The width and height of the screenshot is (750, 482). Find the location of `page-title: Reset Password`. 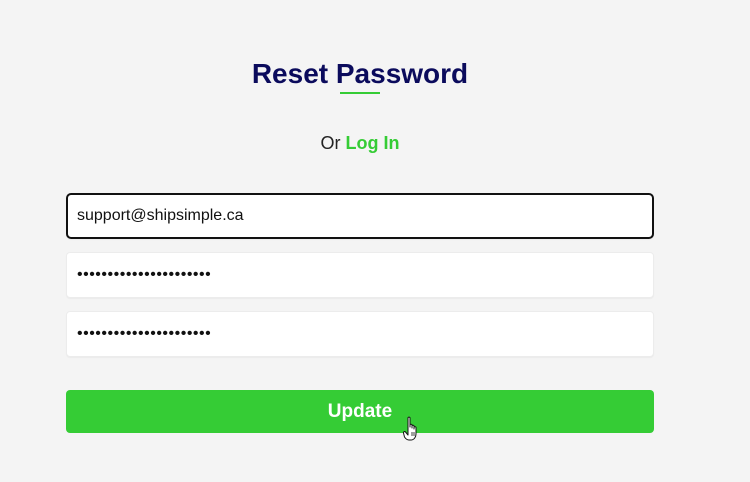

page-title: Reset Password is located at coordinates (360, 73).